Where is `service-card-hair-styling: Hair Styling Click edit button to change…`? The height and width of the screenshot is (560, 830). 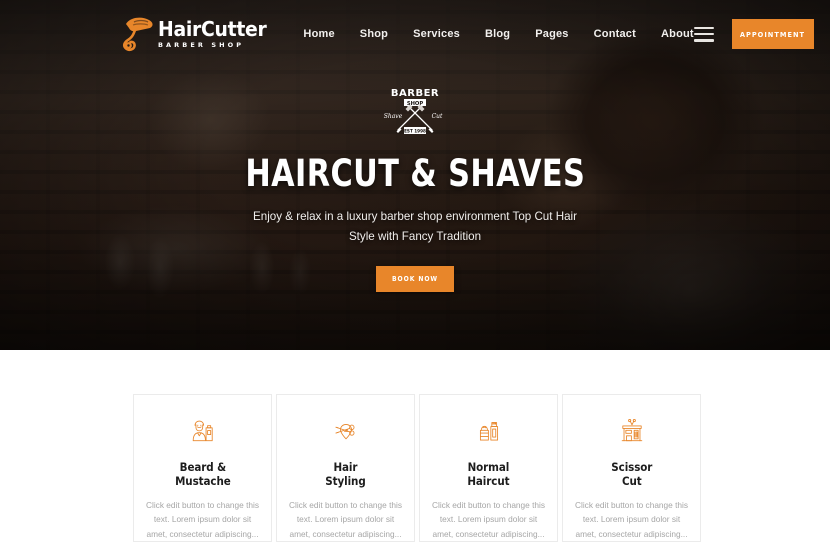 service-card-hair-styling: Hair Styling Click edit button to change… is located at coordinates (345, 468).